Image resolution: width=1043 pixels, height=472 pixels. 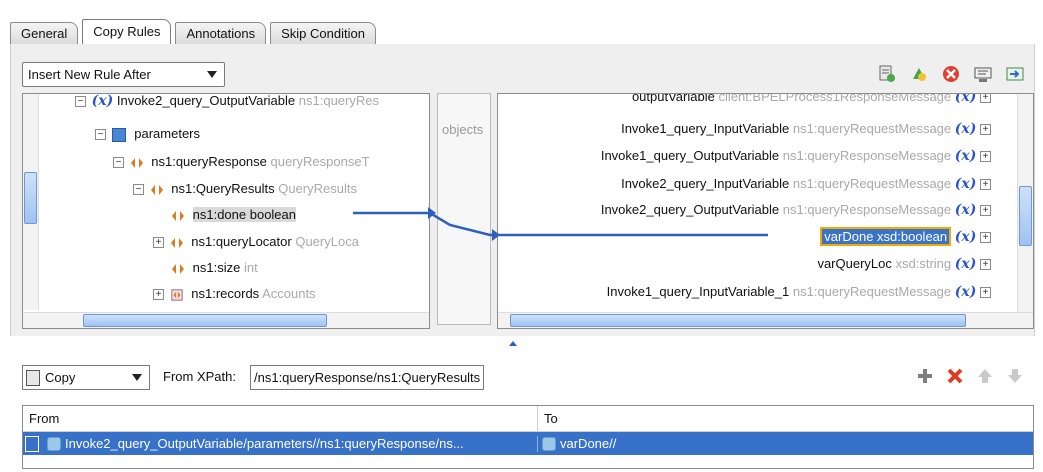 What do you see at coordinates (317, 188) in the screenshot?
I see `tree-node-type: QueryResults` at bounding box center [317, 188].